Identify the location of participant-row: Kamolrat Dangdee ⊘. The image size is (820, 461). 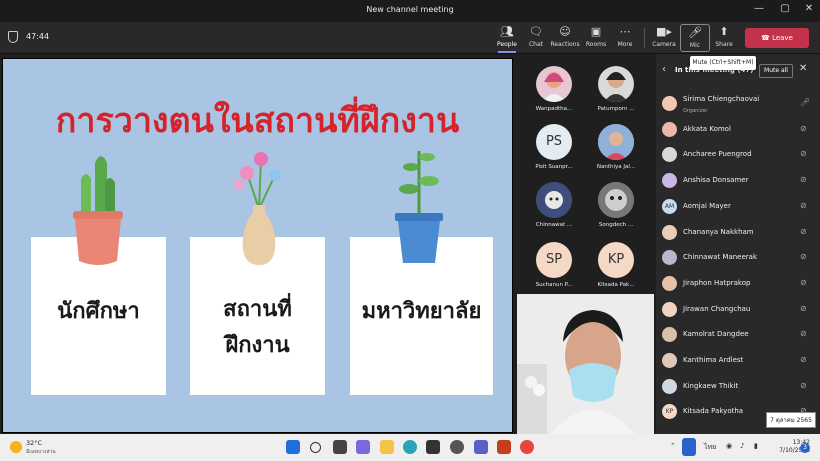
(738, 335).